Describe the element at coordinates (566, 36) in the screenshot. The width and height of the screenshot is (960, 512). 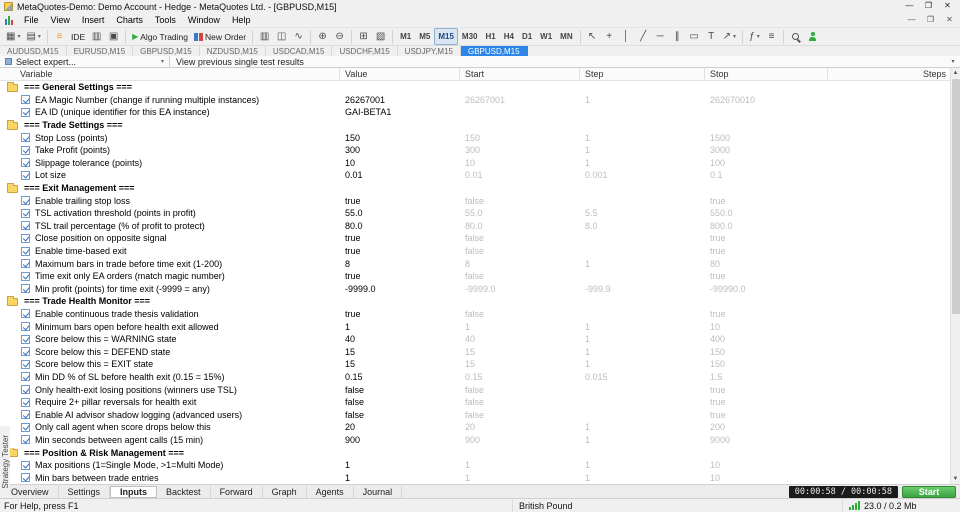
I see `timeframe-mn-button: MN` at that location.